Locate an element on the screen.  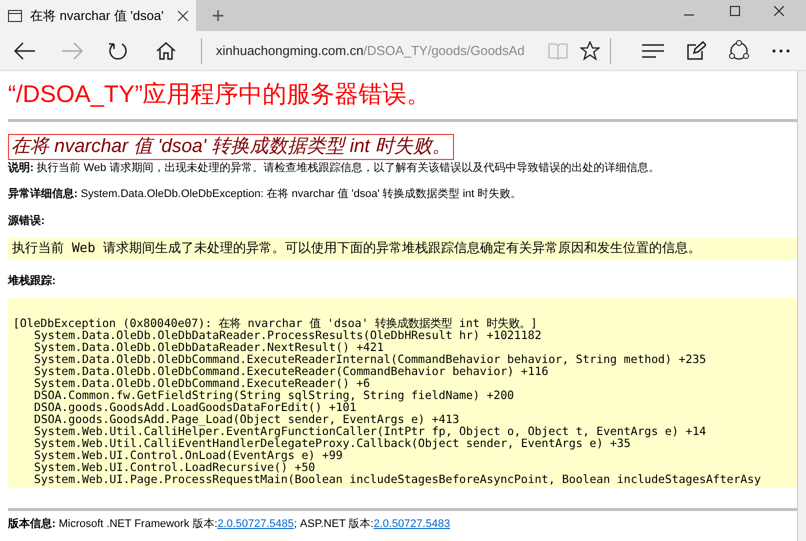
menu-icon is located at coordinates (653, 51).